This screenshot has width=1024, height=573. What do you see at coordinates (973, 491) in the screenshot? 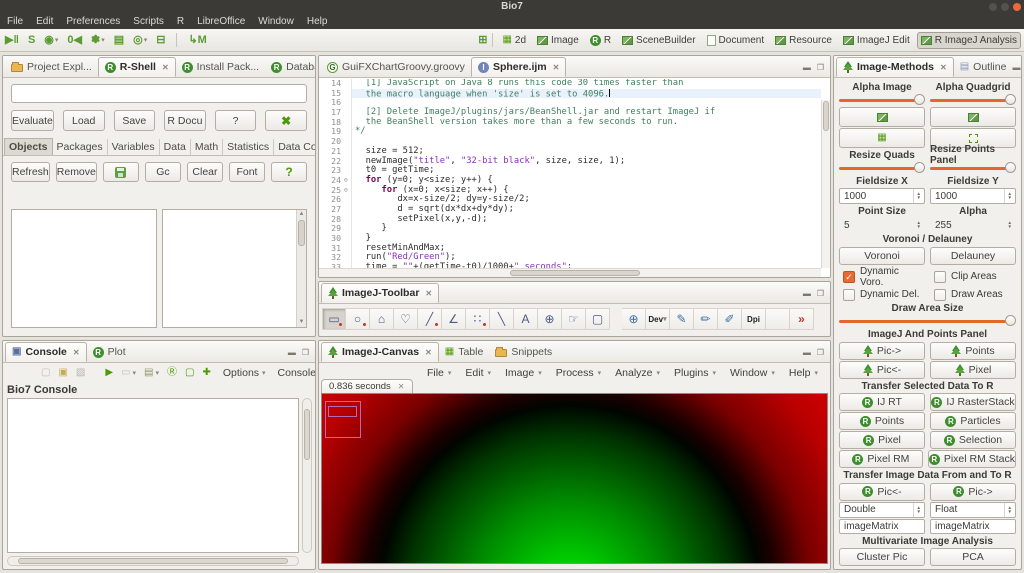
I see `button-pic: R Pic->` at bounding box center [973, 491].